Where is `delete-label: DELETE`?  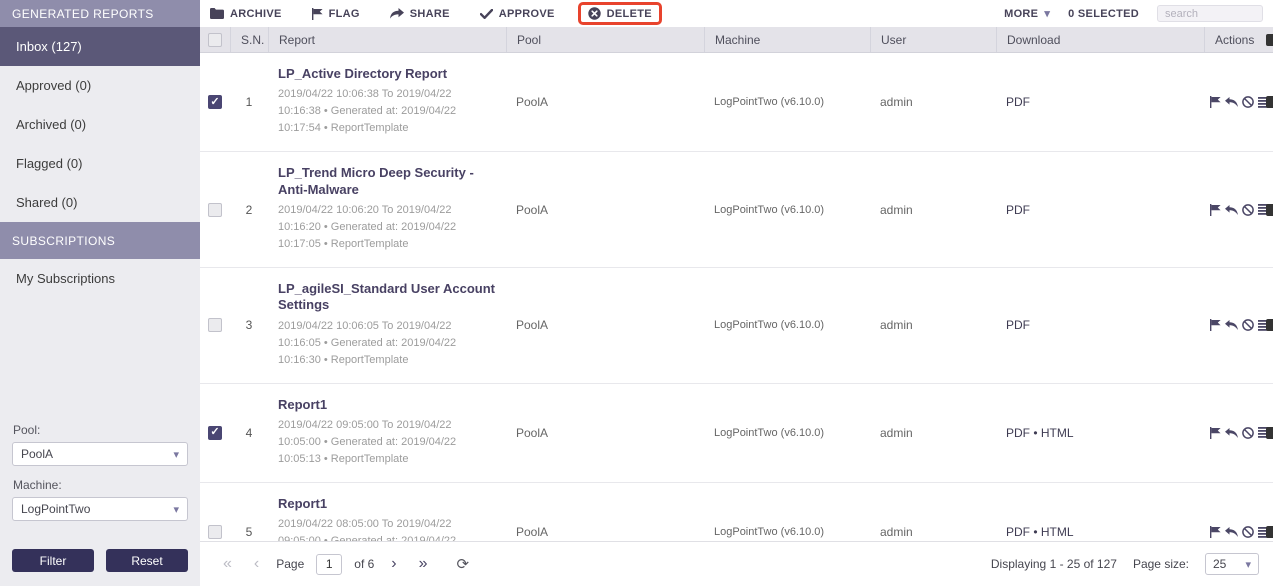 delete-label: DELETE is located at coordinates (629, 13).